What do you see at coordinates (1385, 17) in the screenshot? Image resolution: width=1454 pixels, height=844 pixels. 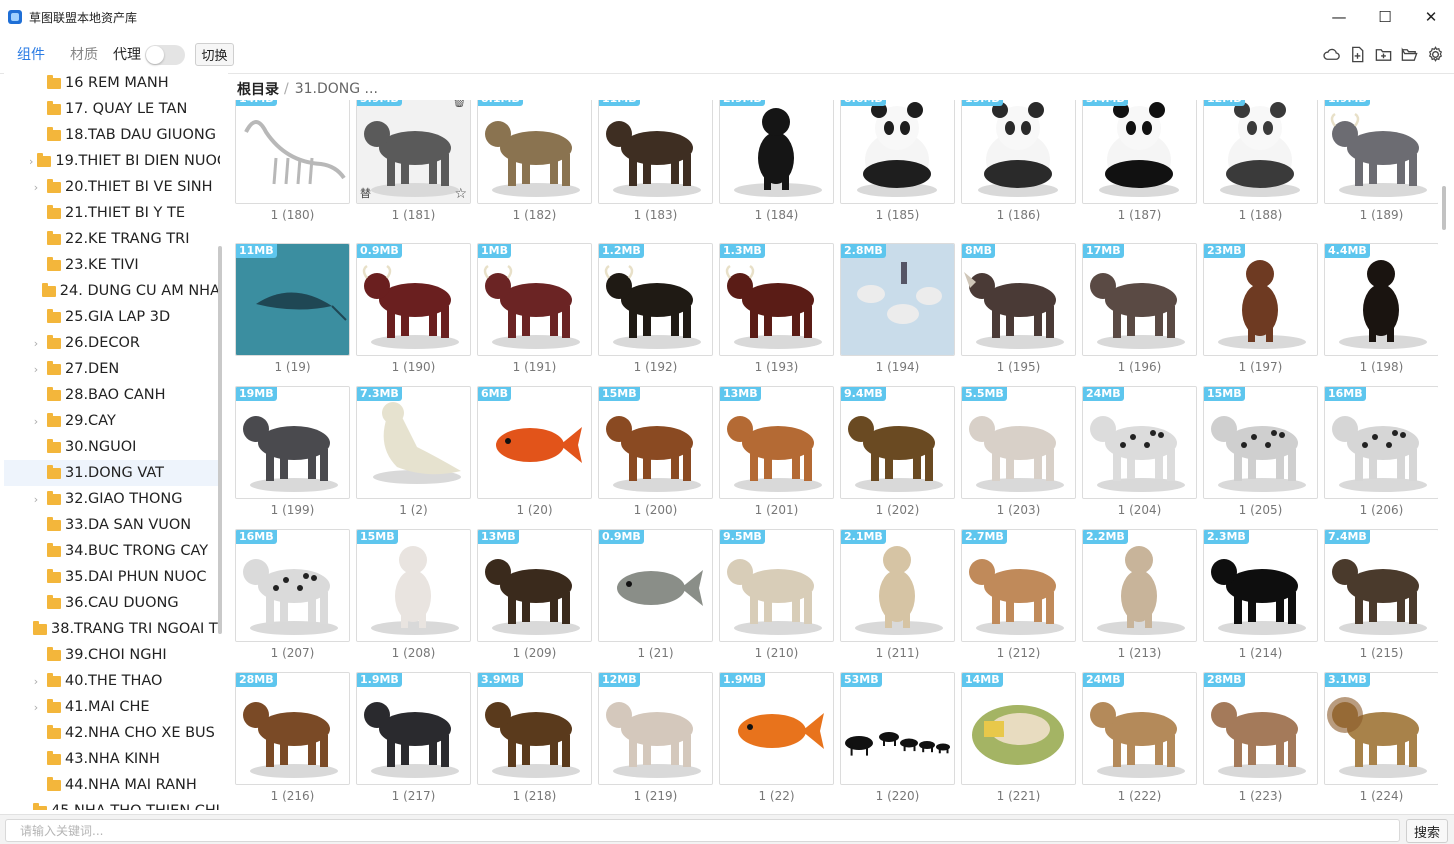 I see `maximize-button: ☐` at bounding box center [1385, 17].